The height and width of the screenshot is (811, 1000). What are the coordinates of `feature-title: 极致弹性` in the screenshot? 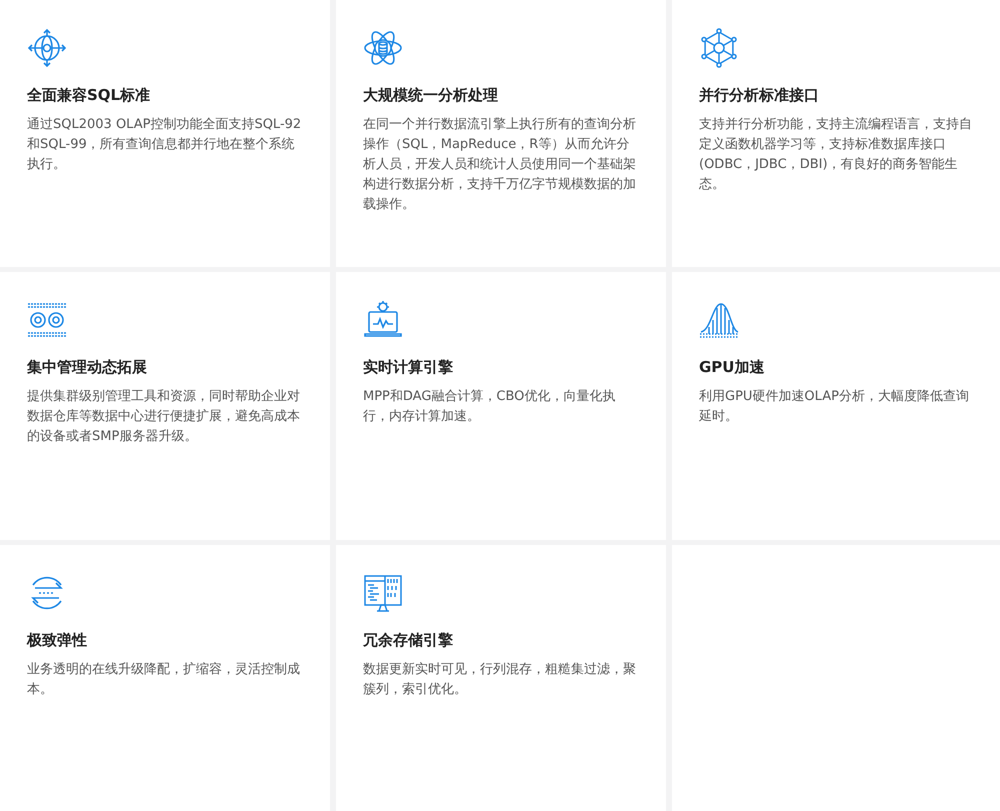 It's located at (57, 640).